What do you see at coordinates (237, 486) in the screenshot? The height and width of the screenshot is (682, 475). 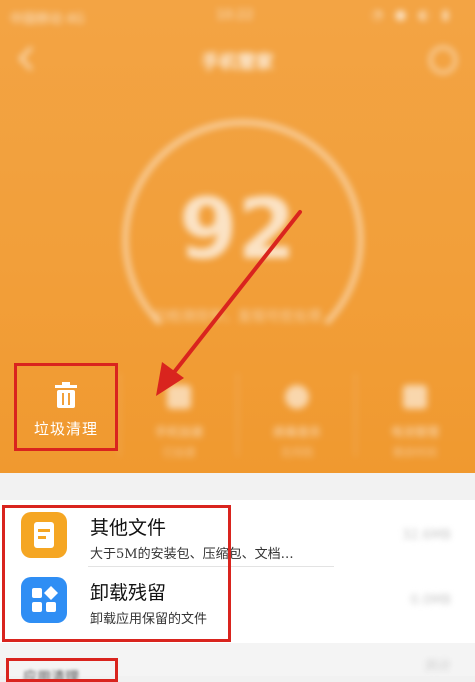 I see `section-gap` at bounding box center [237, 486].